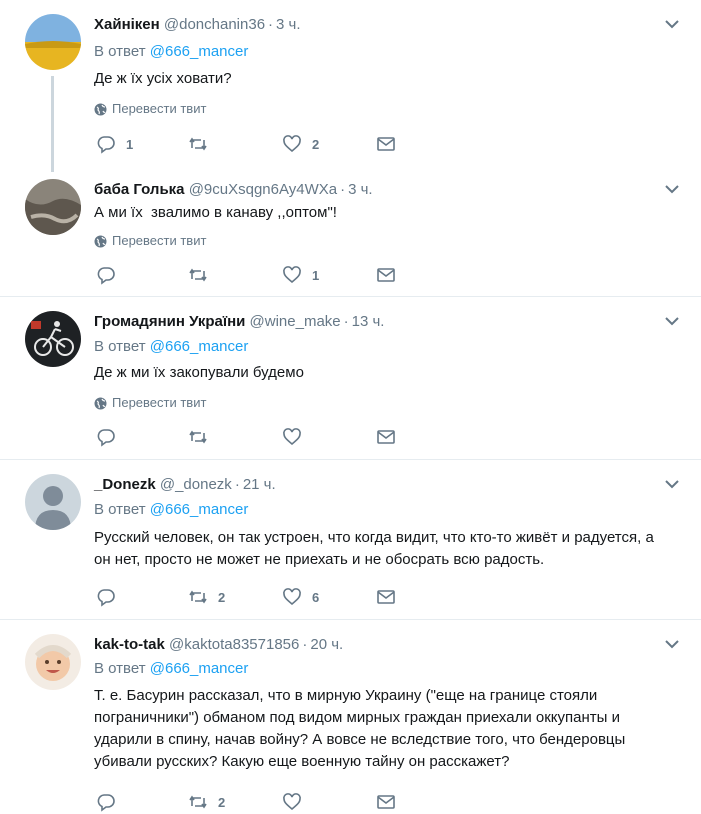 This screenshot has height=814, width=701. I want to click on tweet-header: kak-to-tak @kaktota83571856 · 20 ч., so click(218, 645).